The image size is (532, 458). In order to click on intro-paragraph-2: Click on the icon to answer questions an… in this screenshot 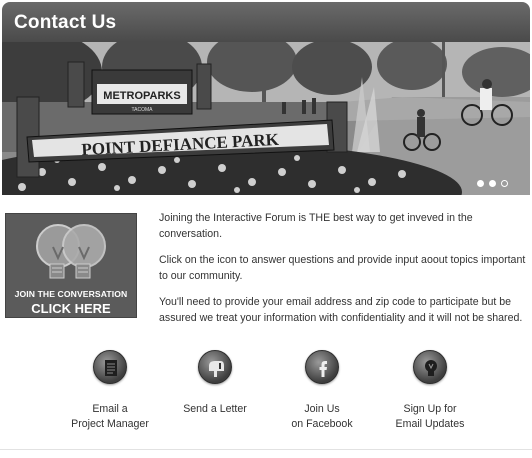, I will do `click(342, 268)`.